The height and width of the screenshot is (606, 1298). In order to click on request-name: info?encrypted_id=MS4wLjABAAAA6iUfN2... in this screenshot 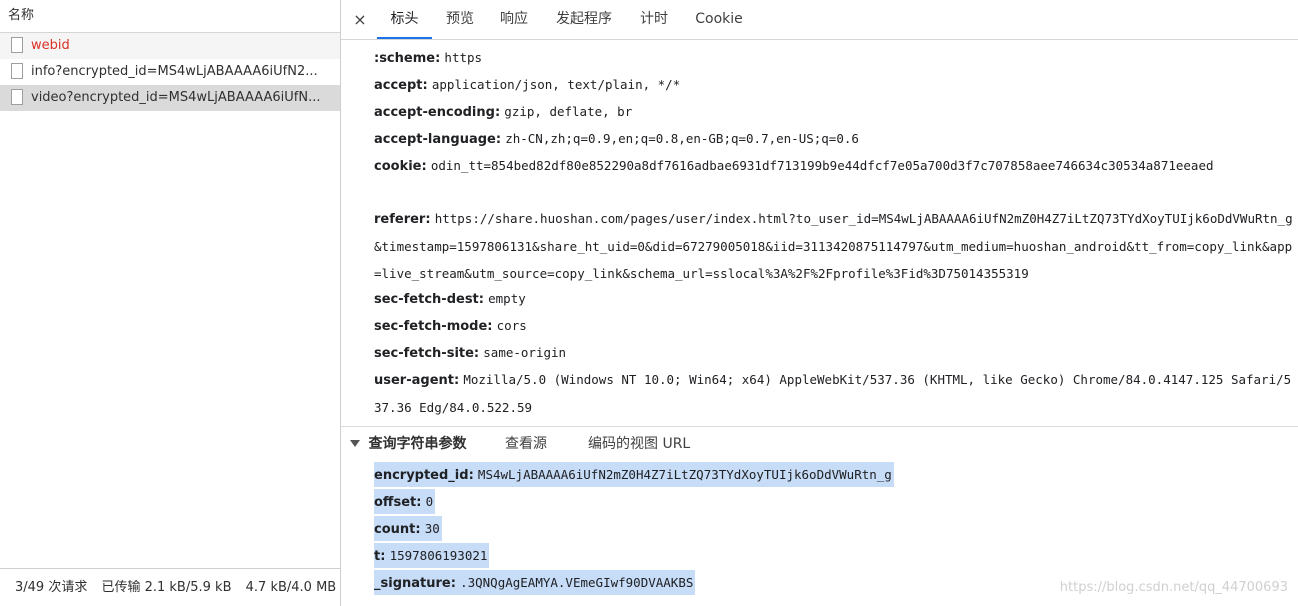, I will do `click(174, 71)`.